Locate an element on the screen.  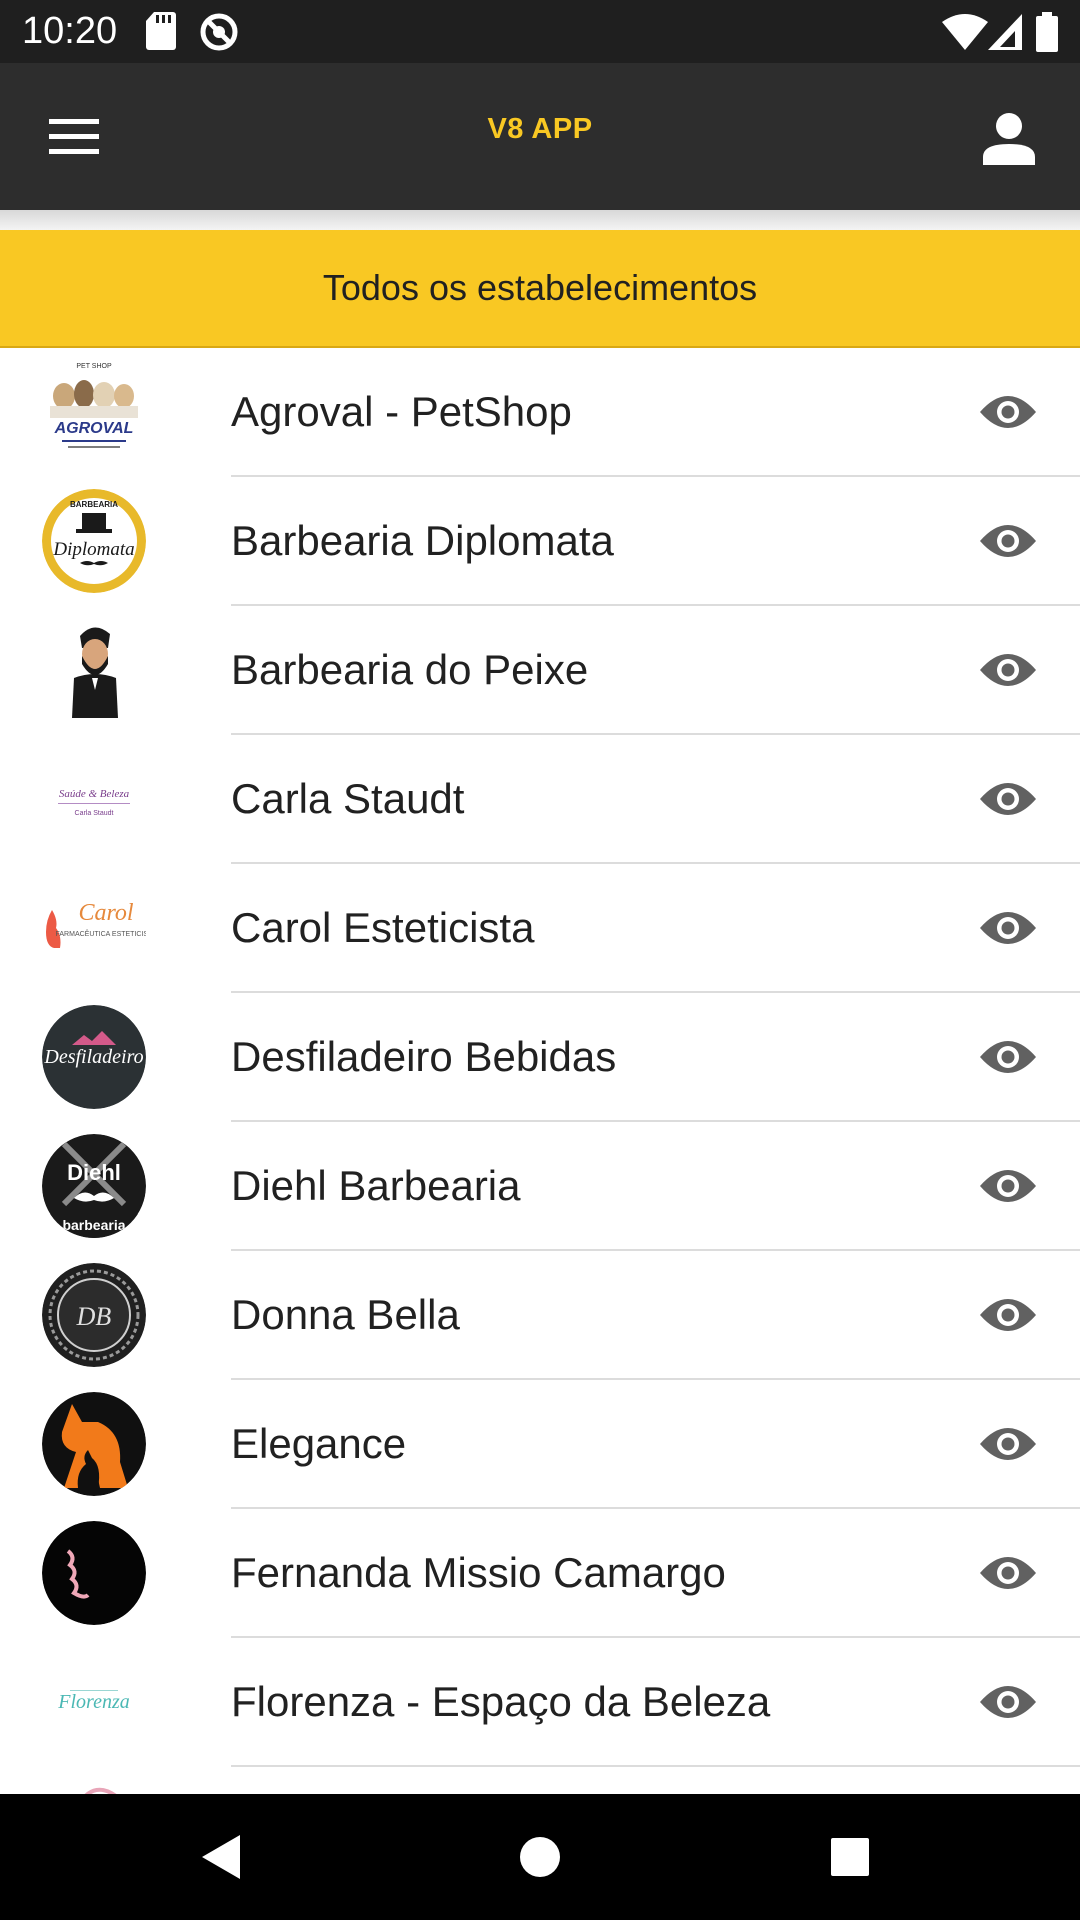
status-bar: 10:20 is located at coordinates (540, 31).